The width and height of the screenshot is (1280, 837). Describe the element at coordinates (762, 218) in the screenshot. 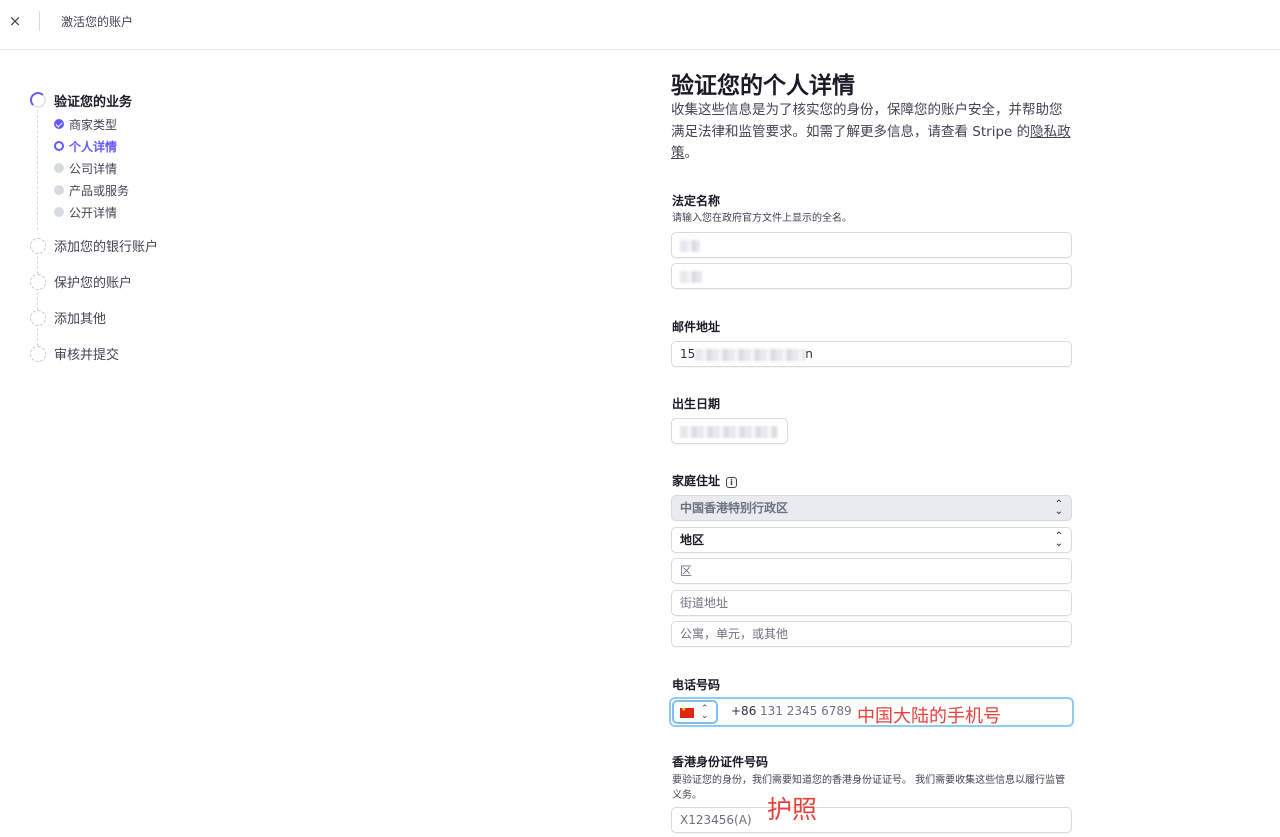

I see `legal-name-help: 请输入您在政府官方文件上显示的全名。` at that location.